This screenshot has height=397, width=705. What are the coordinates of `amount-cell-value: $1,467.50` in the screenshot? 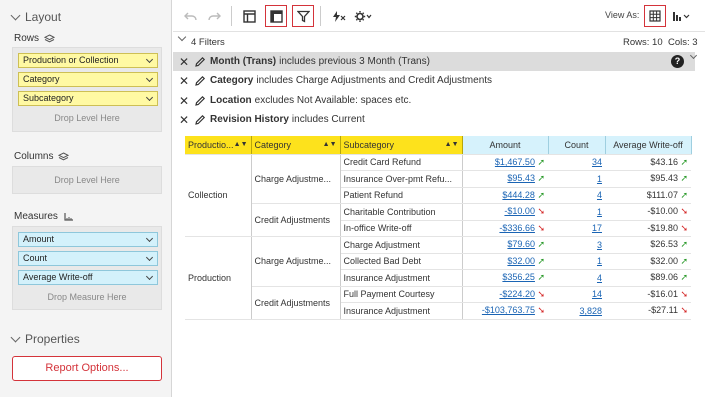 It's located at (515, 162).